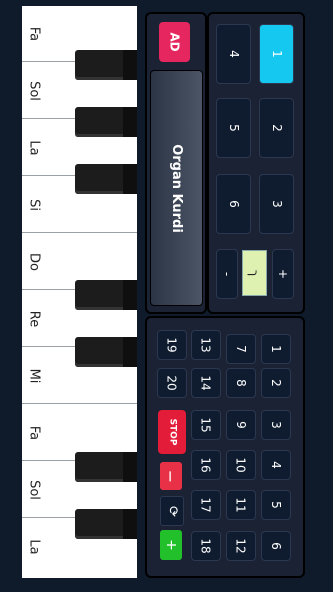 This screenshot has width=333, height=592. I want to click on rhythm-label: 15, so click(206, 425).